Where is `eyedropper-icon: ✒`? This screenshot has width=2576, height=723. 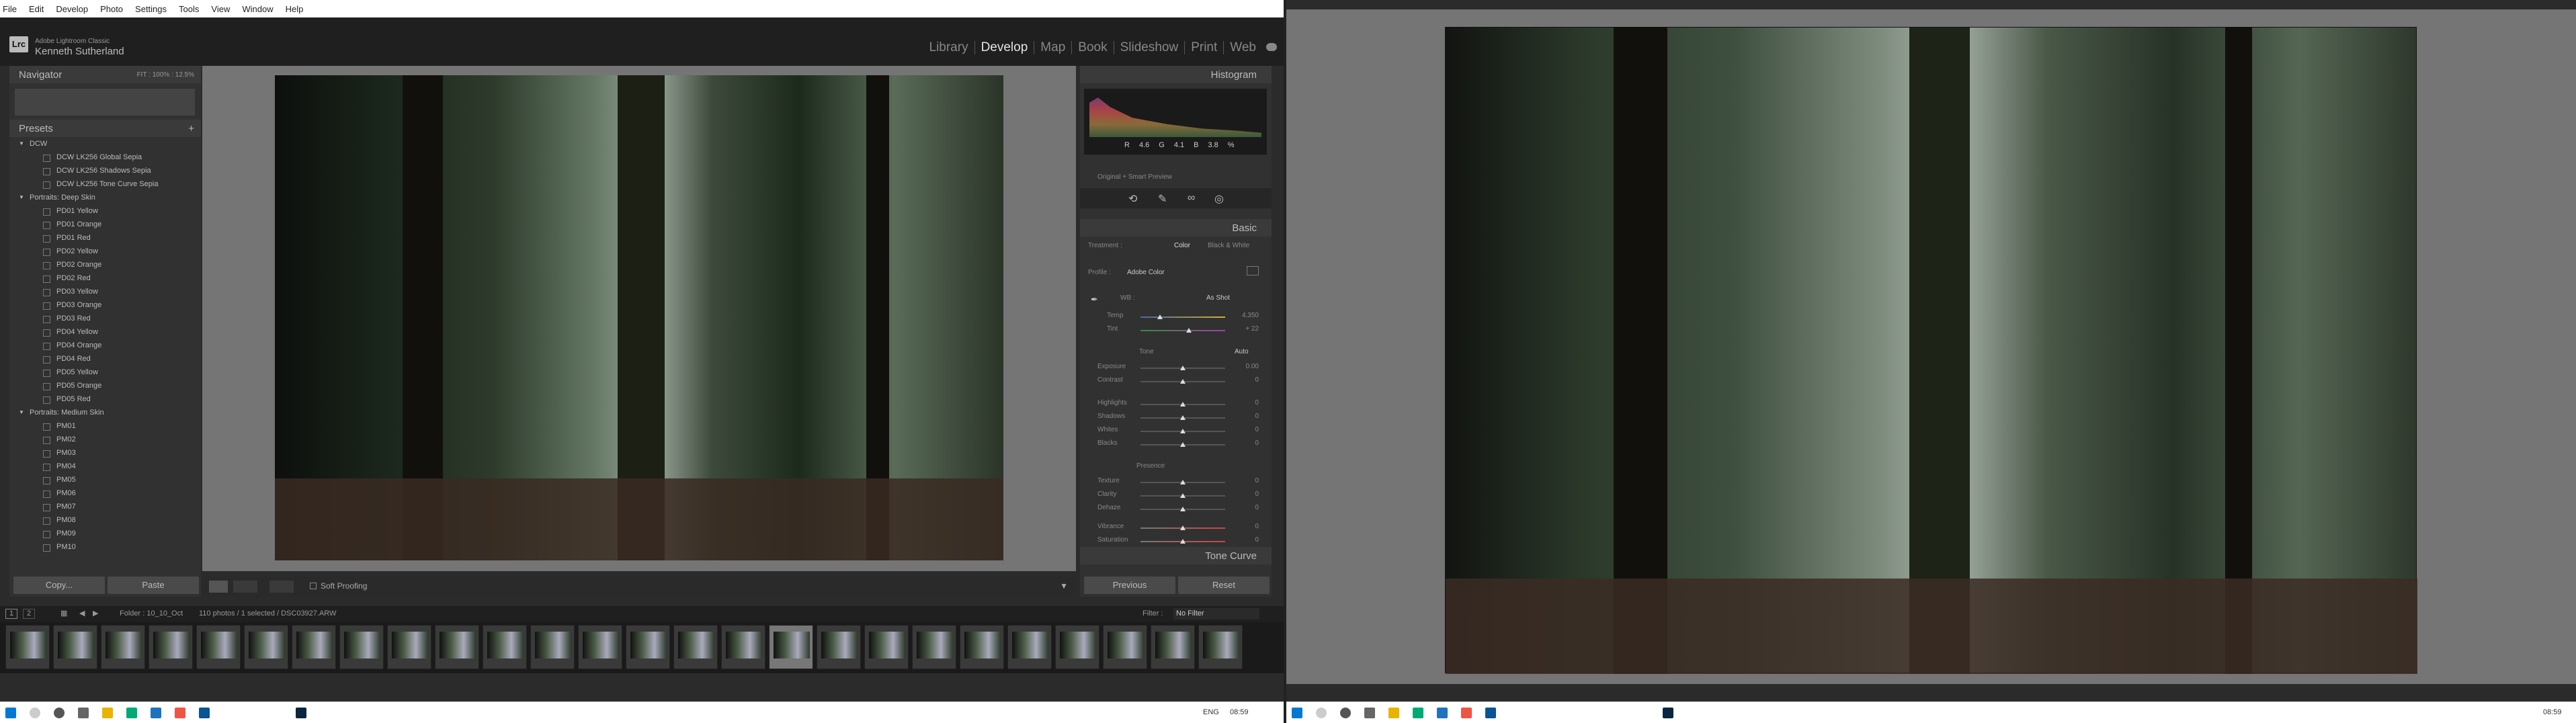
eyedropper-icon: ✒ is located at coordinates (1096, 299).